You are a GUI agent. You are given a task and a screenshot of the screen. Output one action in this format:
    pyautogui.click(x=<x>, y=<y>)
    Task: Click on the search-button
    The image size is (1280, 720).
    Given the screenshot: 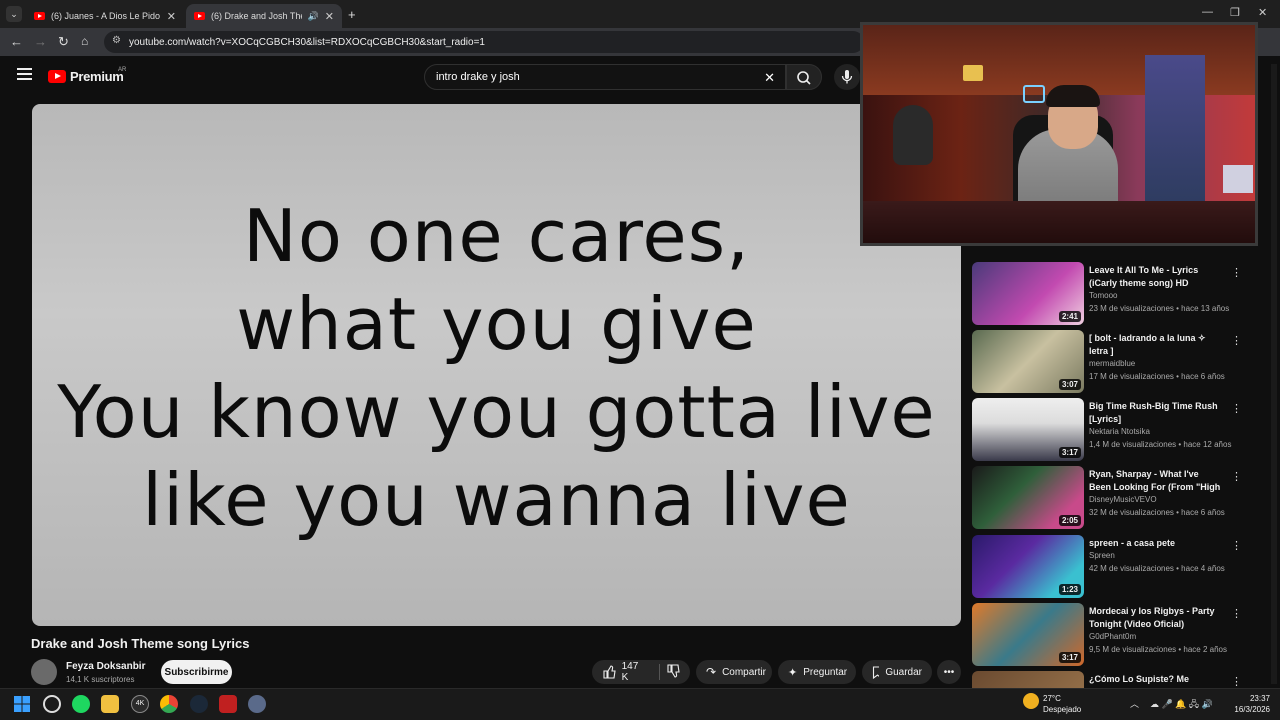 What is the action you would take?
    pyautogui.click(x=804, y=77)
    